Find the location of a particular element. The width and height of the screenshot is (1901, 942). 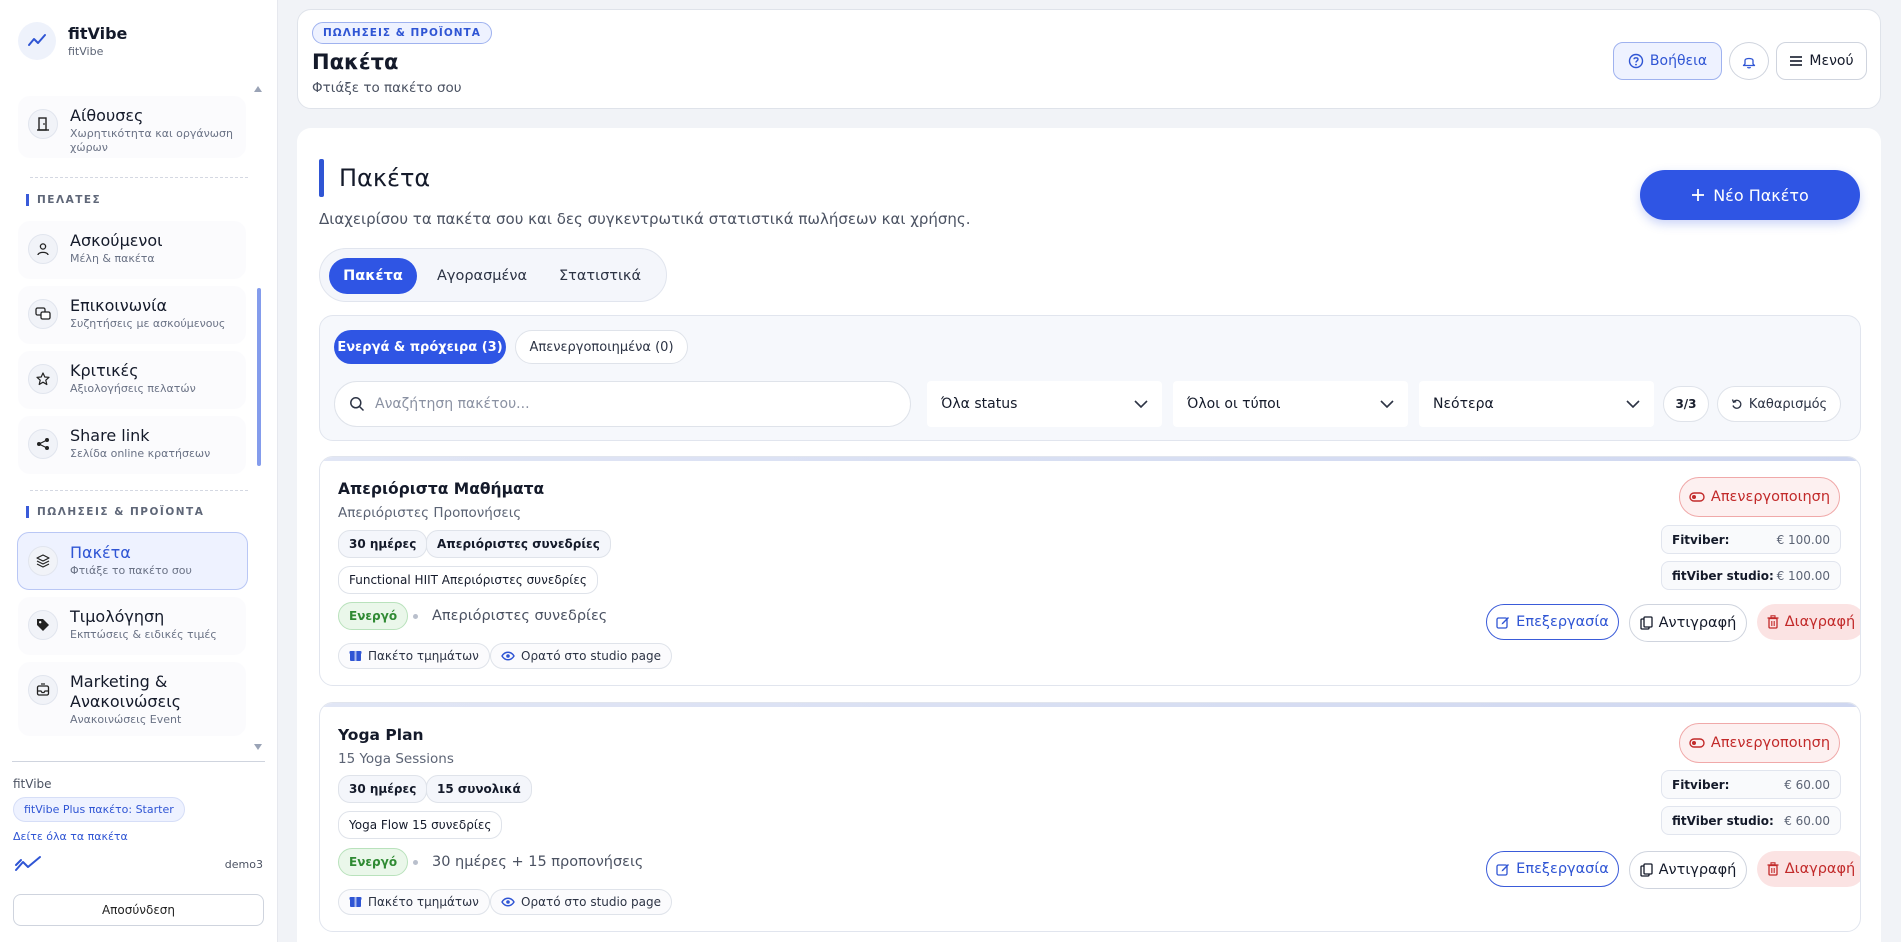

reset-icon is located at coordinates (1736, 404).